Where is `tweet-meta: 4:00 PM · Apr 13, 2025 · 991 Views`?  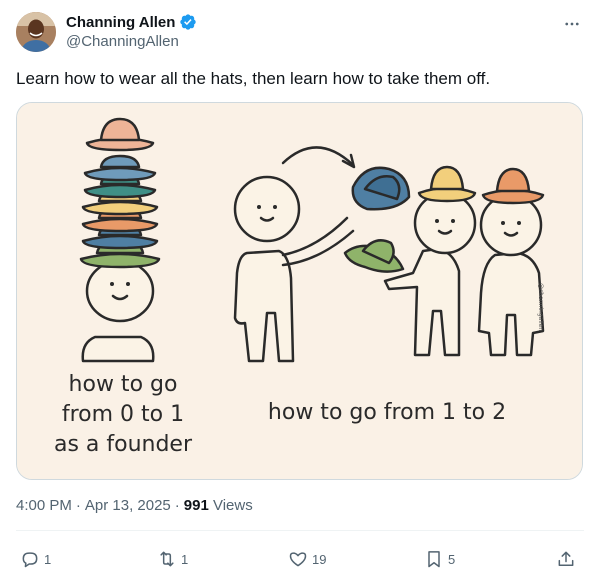 tweet-meta: 4:00 PM · Apr 13, 2025 · 991 Views is located at coordinates (134, 505).